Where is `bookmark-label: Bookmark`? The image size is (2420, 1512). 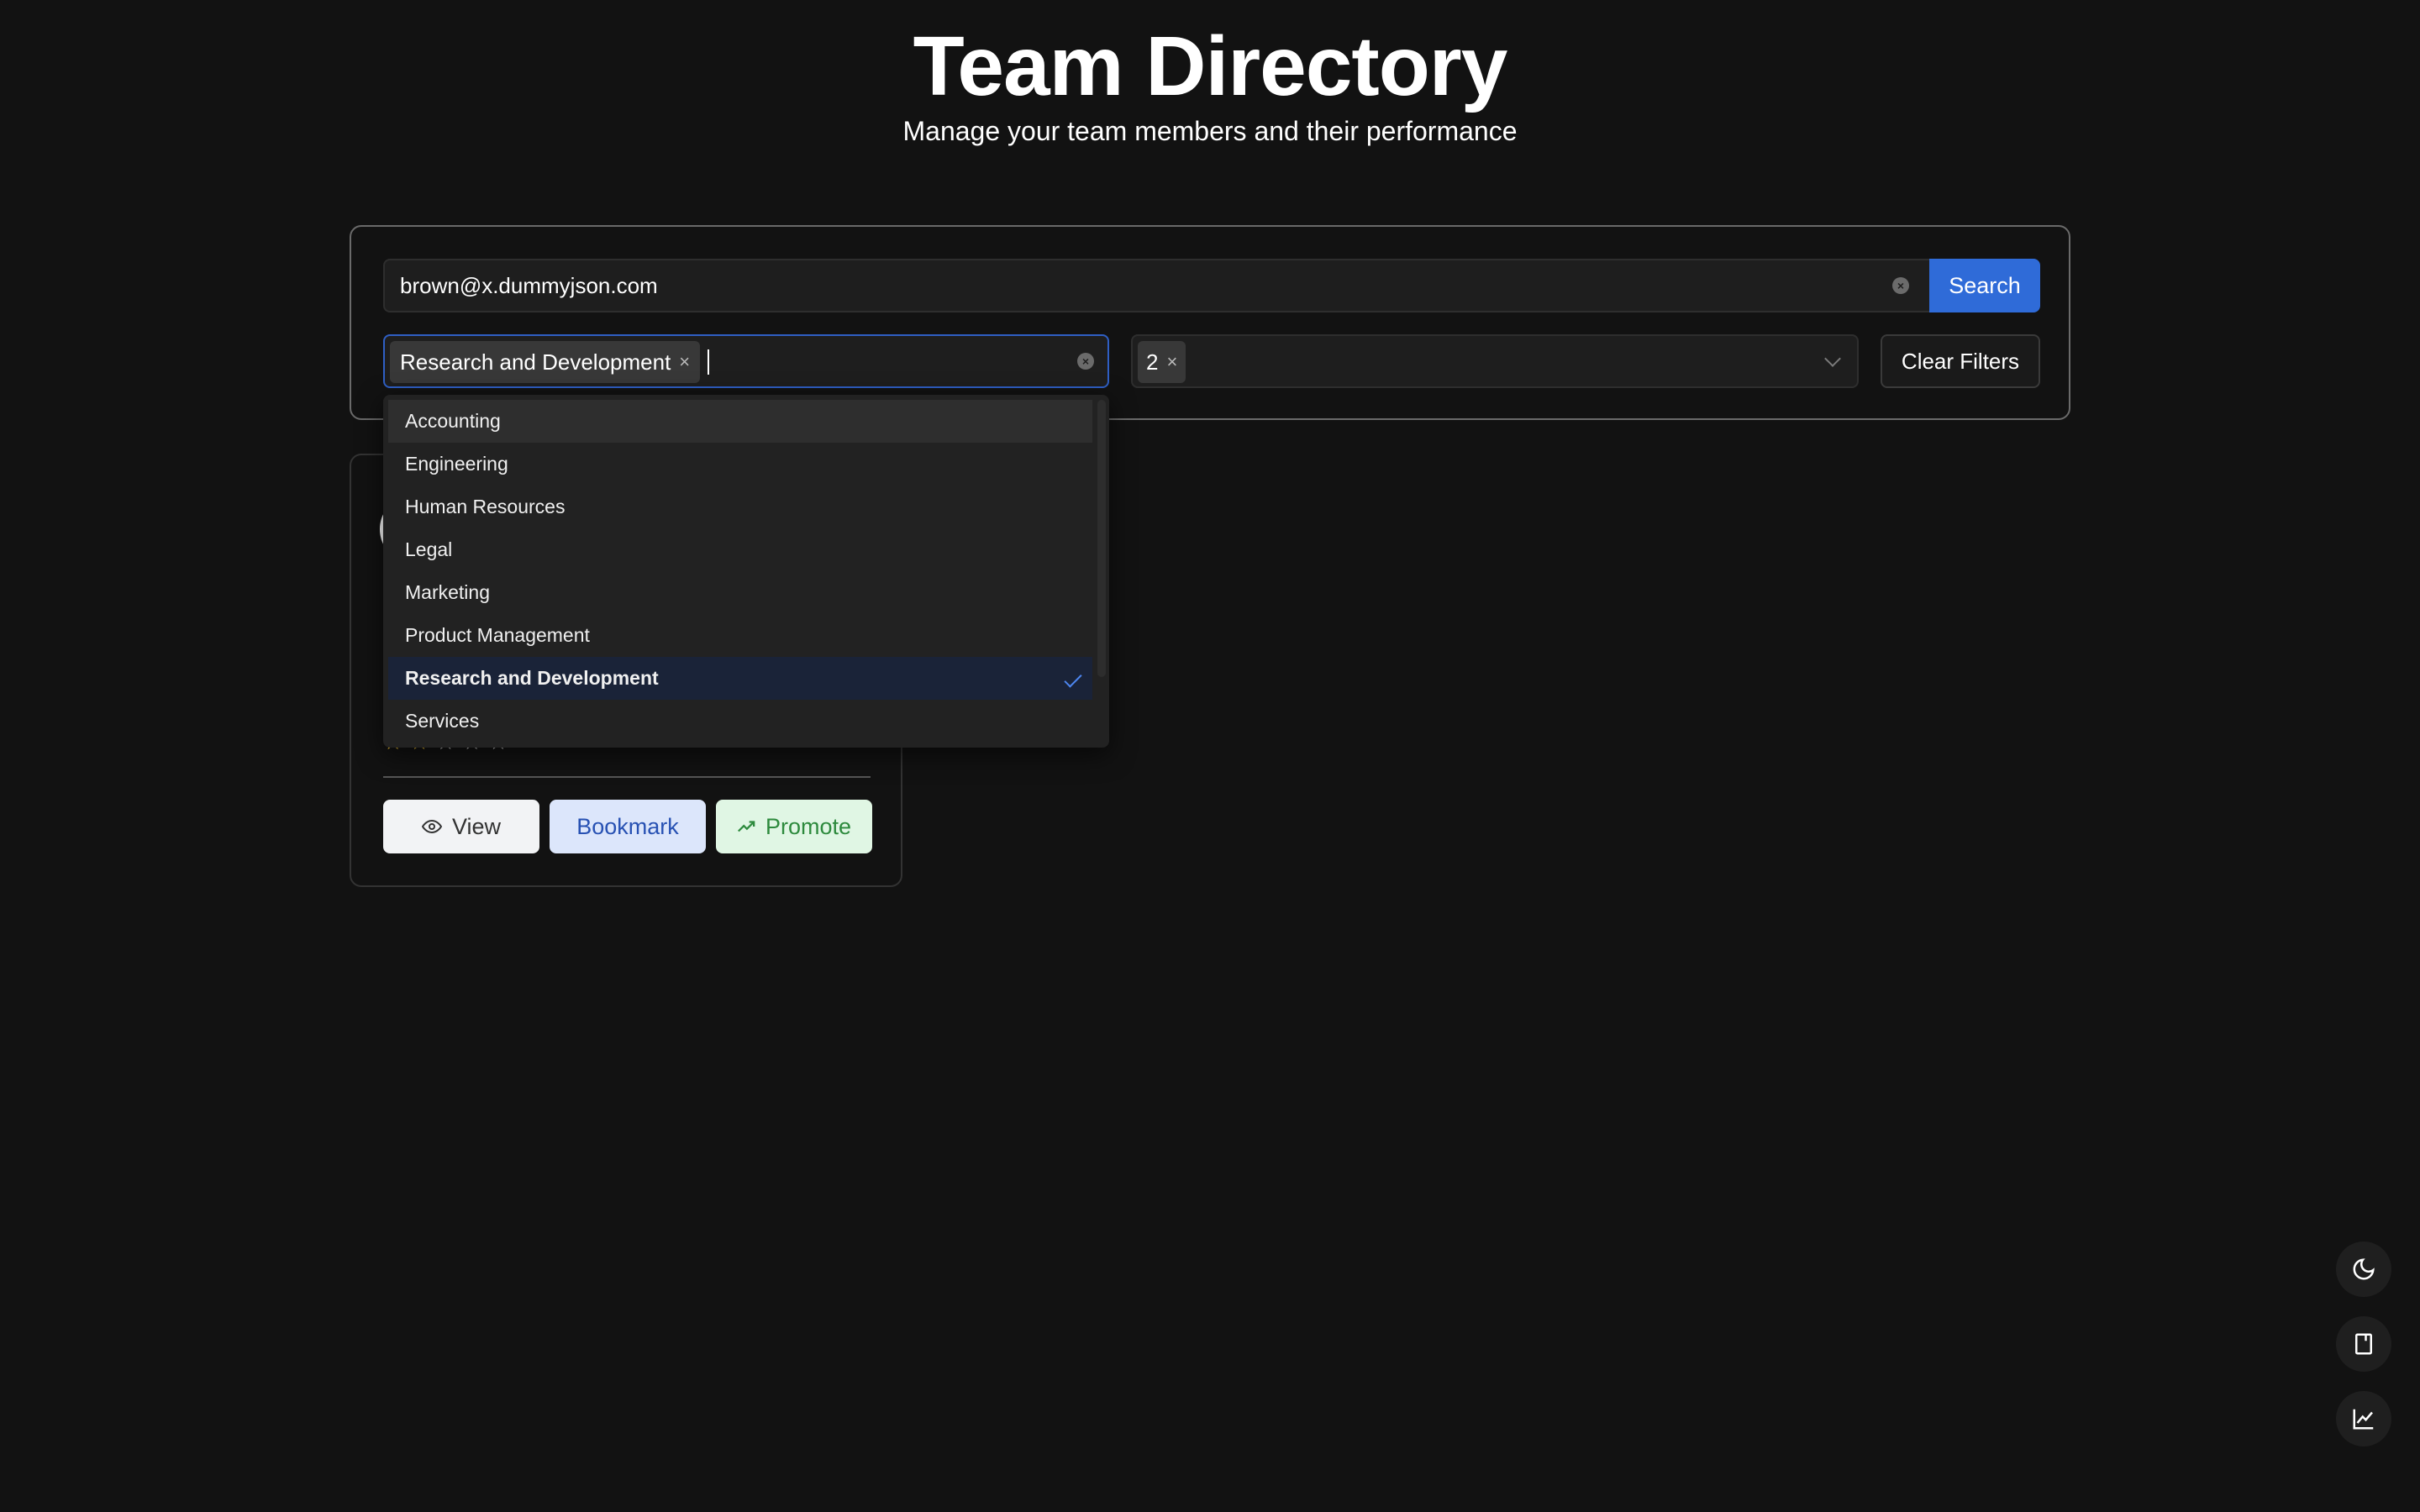 bookmark-label: Bookmark is located at coordinates (628, 826).